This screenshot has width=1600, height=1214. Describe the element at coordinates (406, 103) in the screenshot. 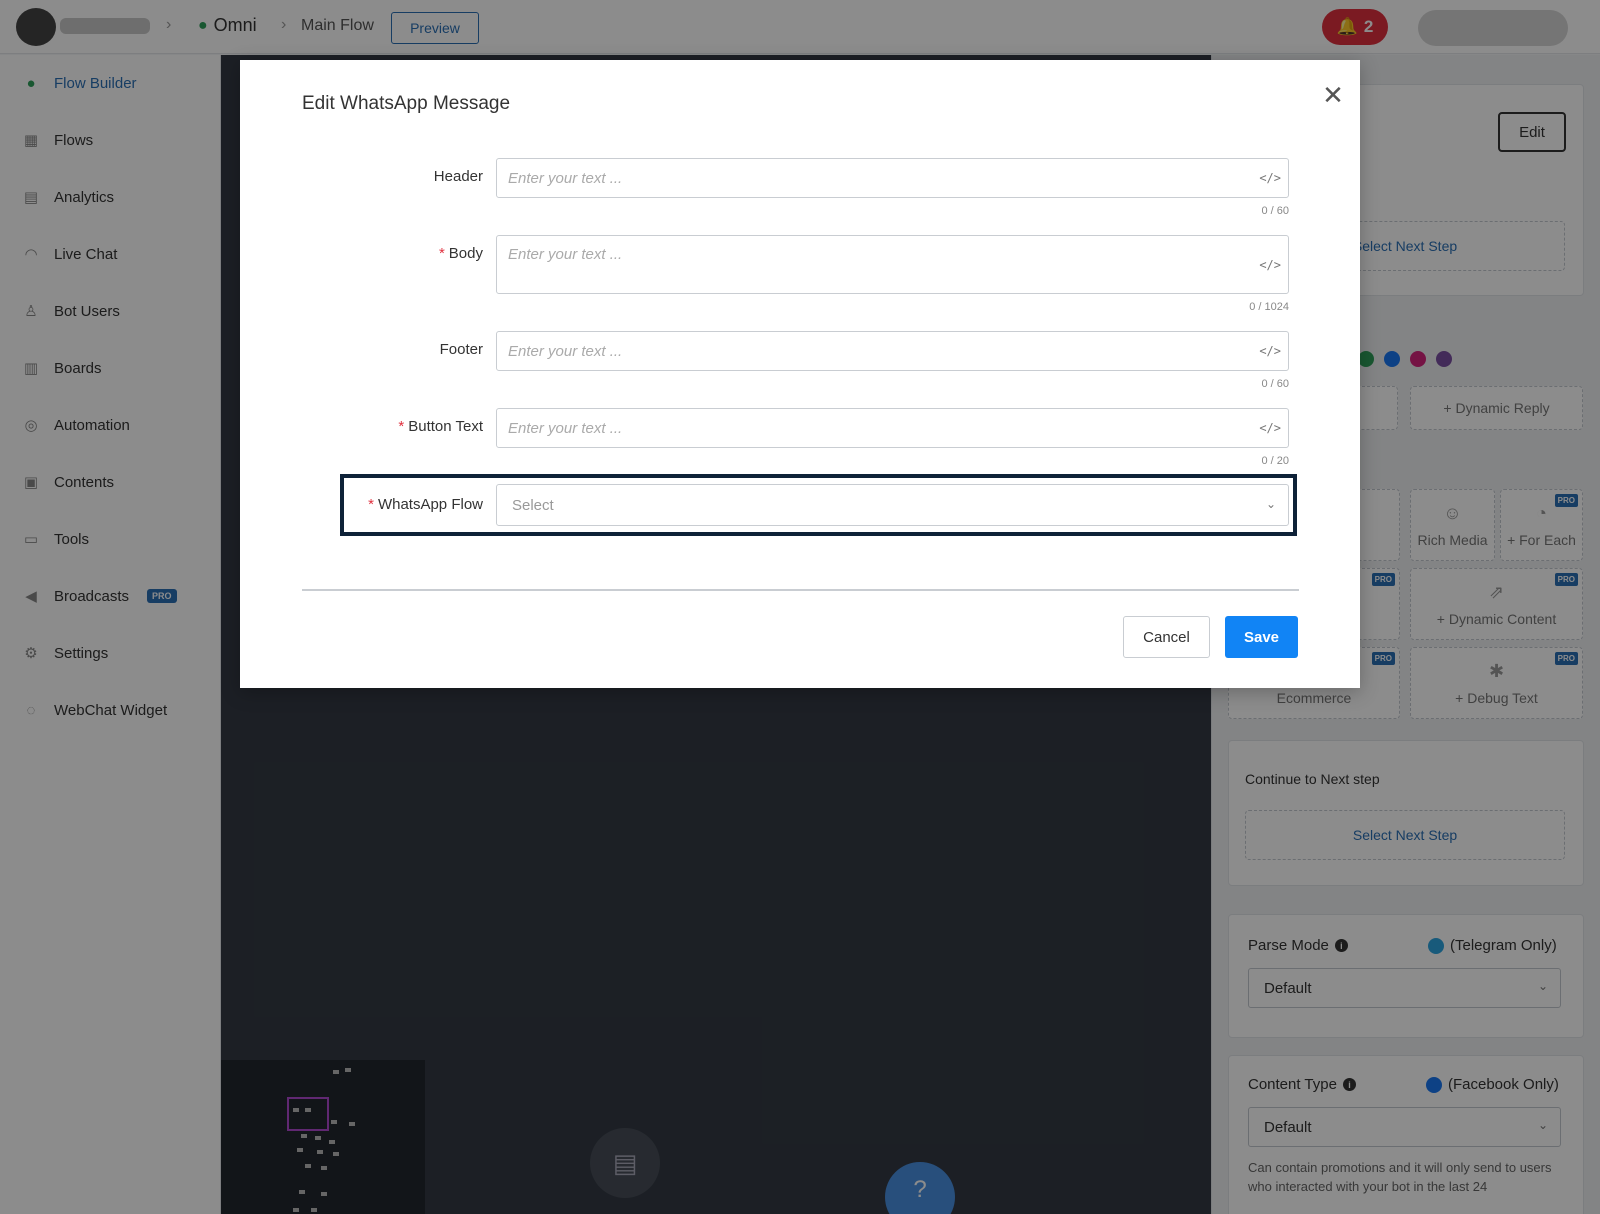

I see `modal-title: Edit WhatsApp Message` at that location.